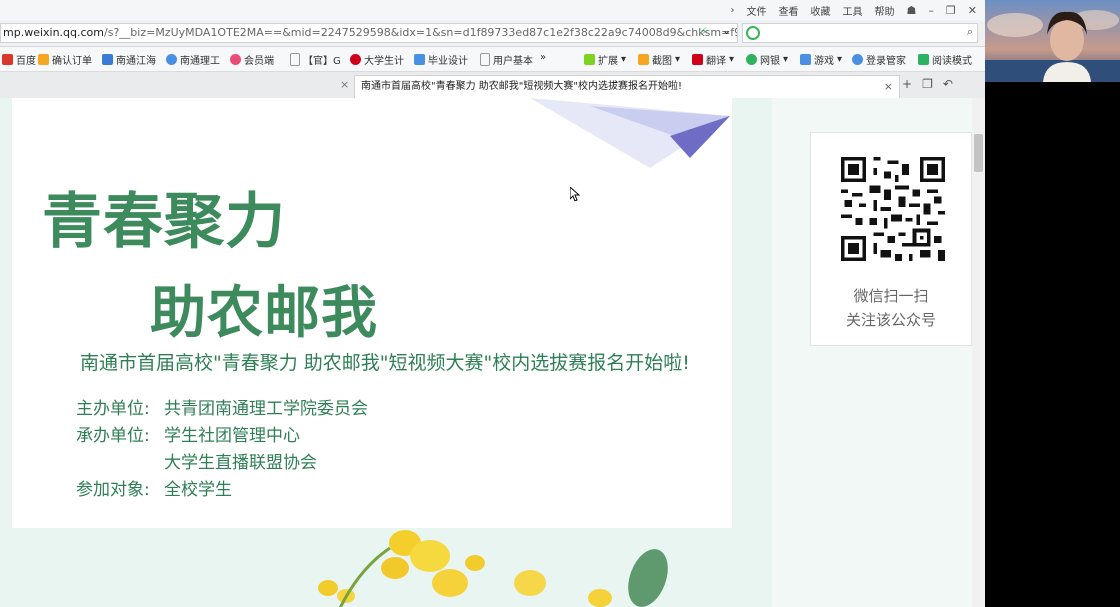  Describe the element at coordinates (970, 32) in the screenshot. I see `search-icon: ⌕` at that location.